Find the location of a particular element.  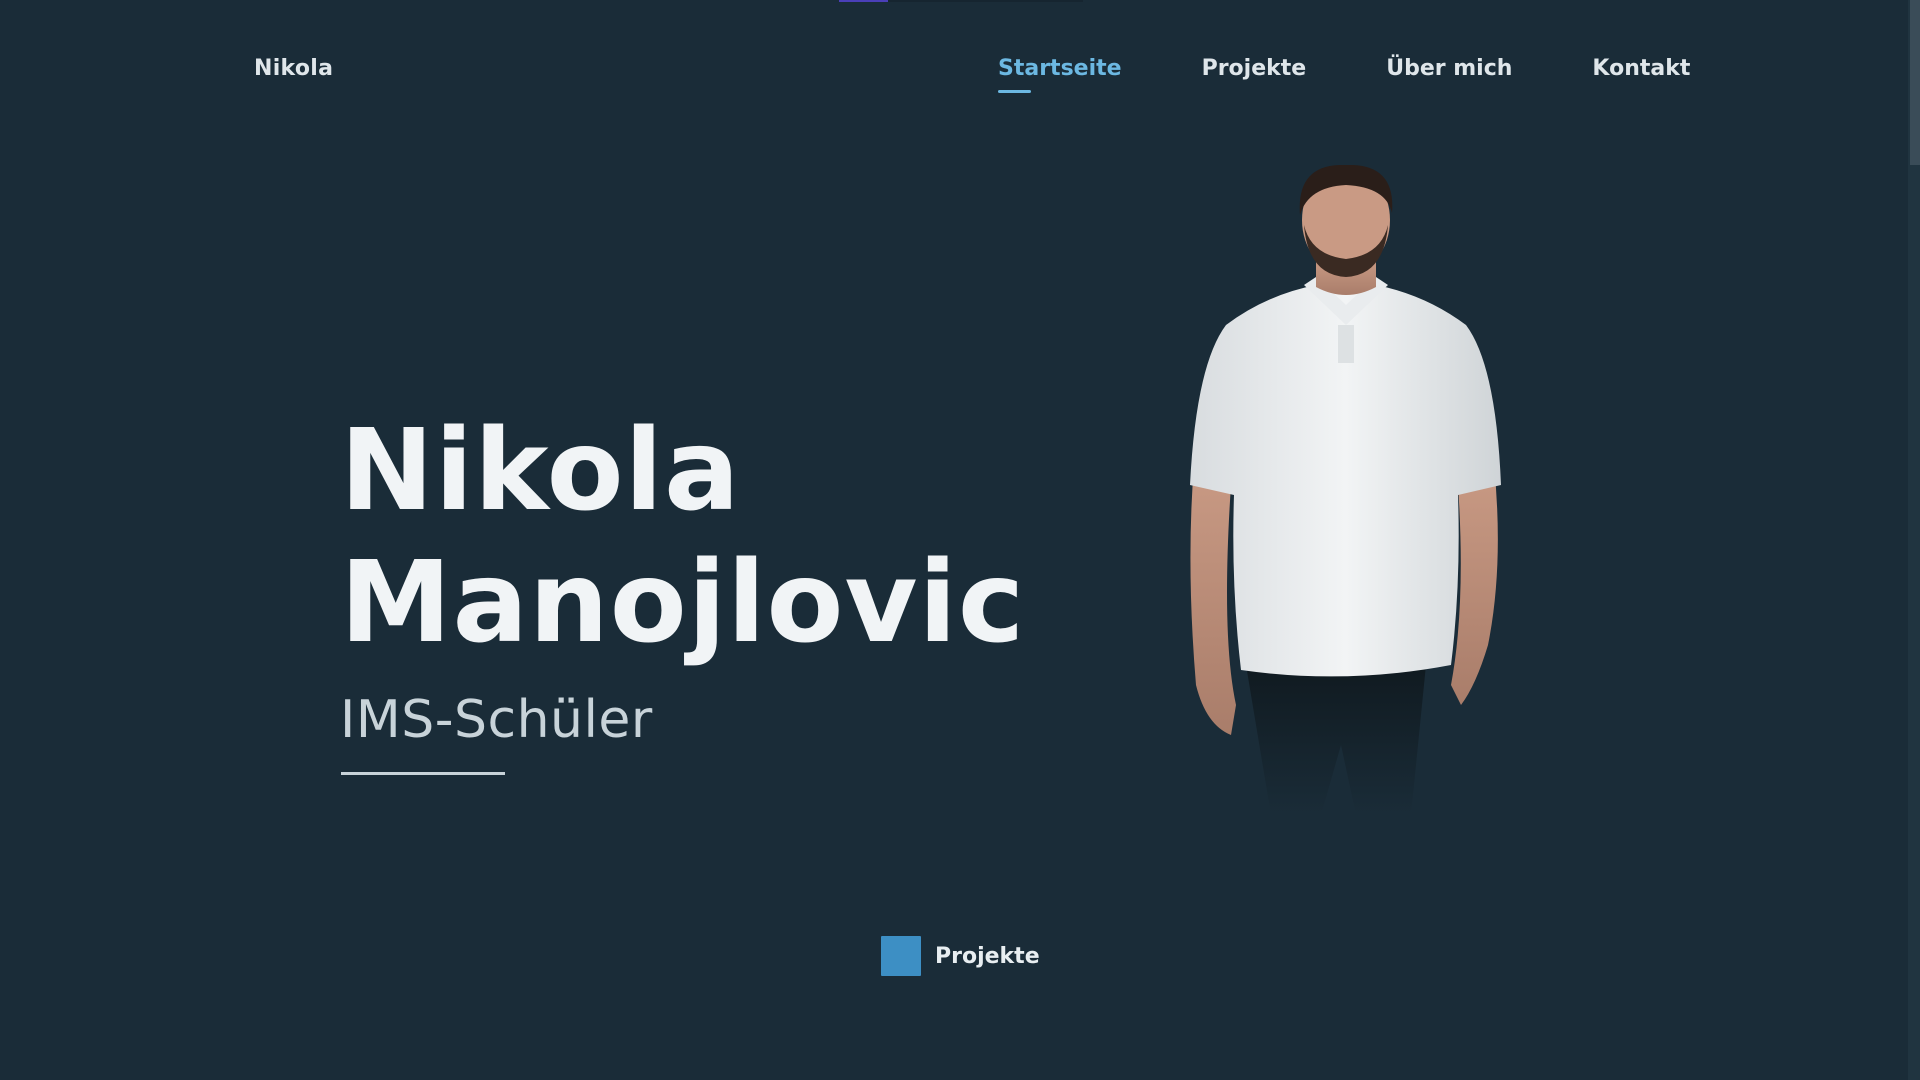

scrollbar-thumb is located at coordinates (1915, 82).